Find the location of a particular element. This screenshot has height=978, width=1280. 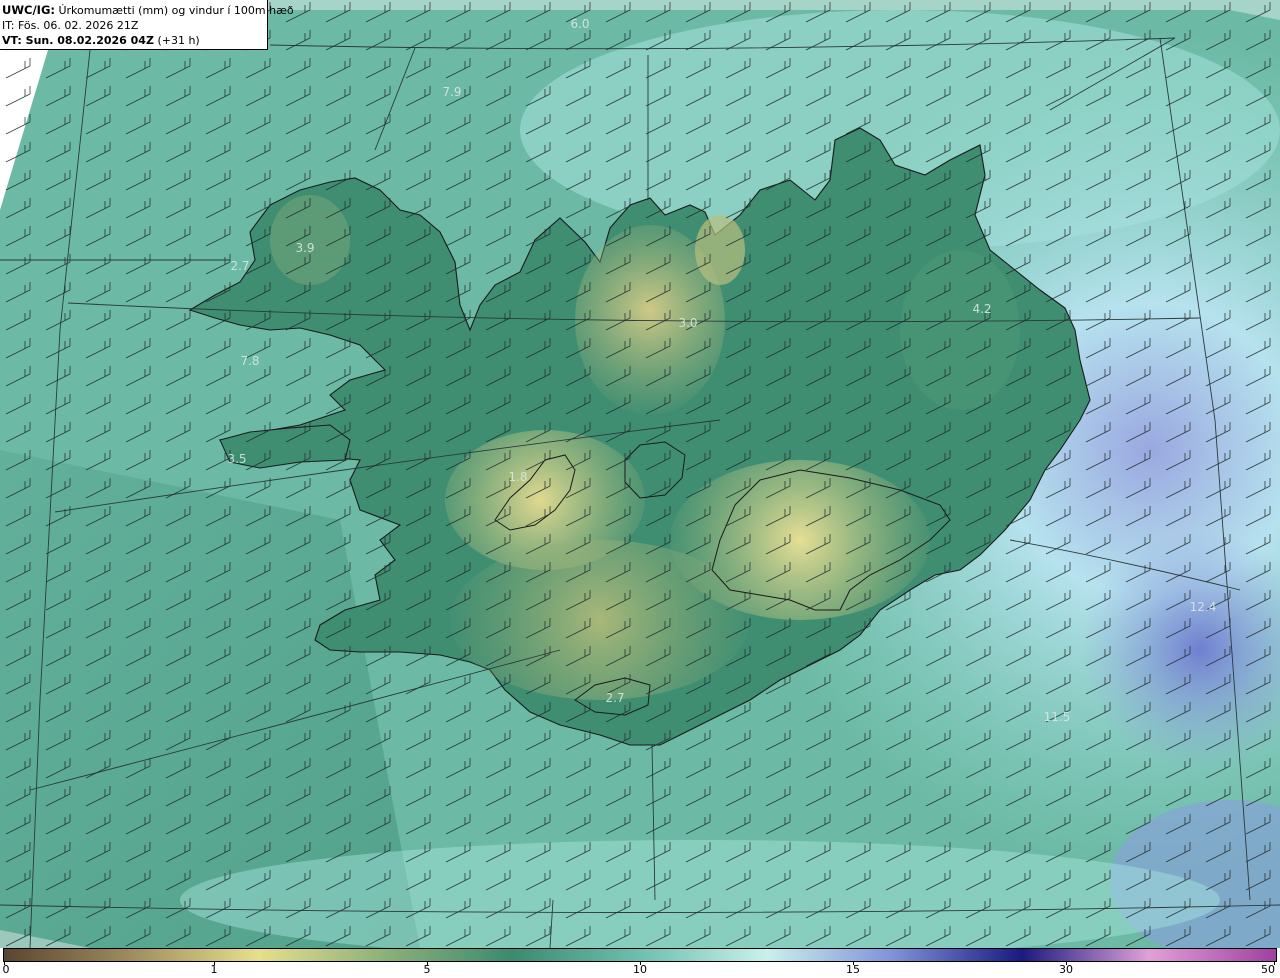

colorbar-label: 10 is located at coordinates (640, 969).